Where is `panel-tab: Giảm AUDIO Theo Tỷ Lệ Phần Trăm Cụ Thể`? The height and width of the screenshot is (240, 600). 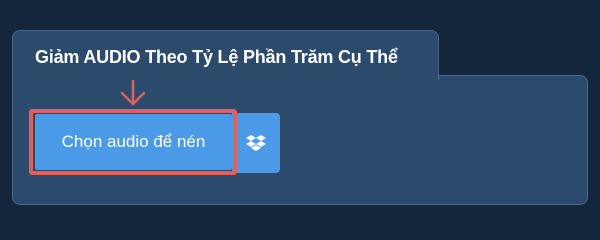 panel-tab: Giảm AUDIO Theo Tỷ Lệ Phần Trăm Cụ Thể is located at coordinates (225, 55).